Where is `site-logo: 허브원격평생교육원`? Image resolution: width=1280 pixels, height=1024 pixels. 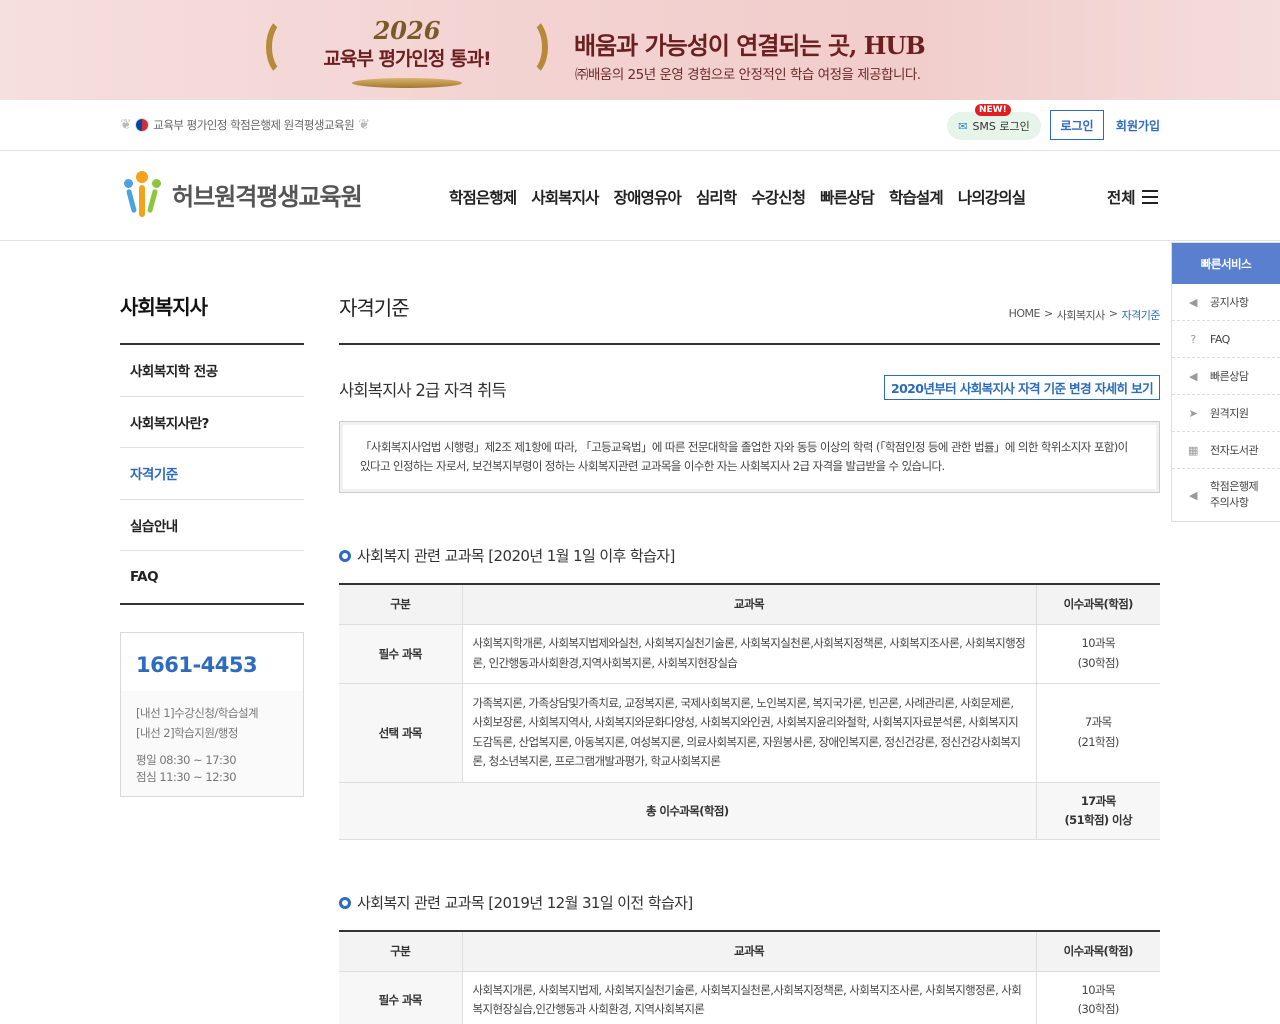
site-logo: 허브원격평생교육원 is located at coordinates (241, 194).